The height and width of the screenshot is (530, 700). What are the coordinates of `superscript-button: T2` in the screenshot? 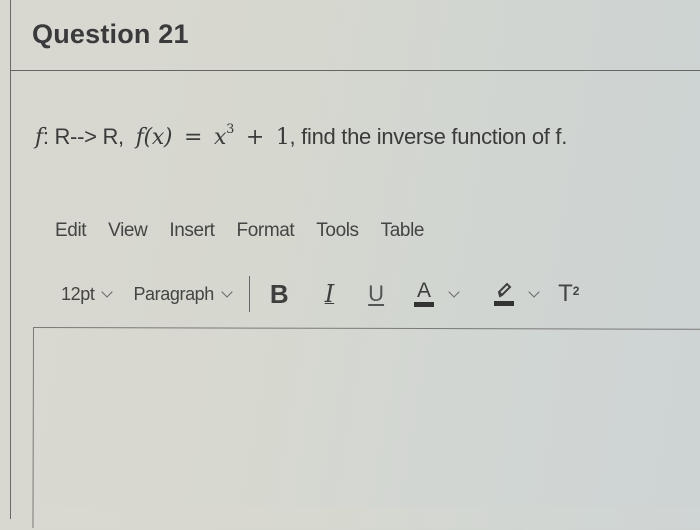 It's located at (568, 294).